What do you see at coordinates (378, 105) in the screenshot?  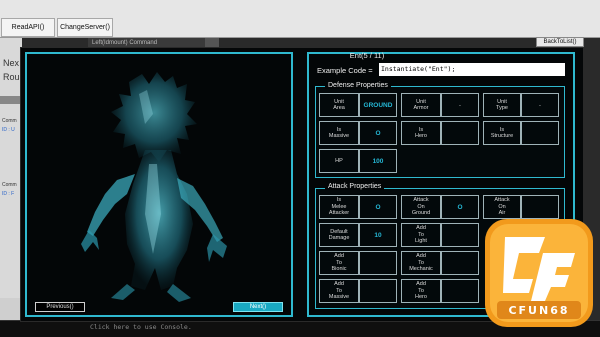 I see `unit-area-value: GROUND` at bounding box center [378, 105].